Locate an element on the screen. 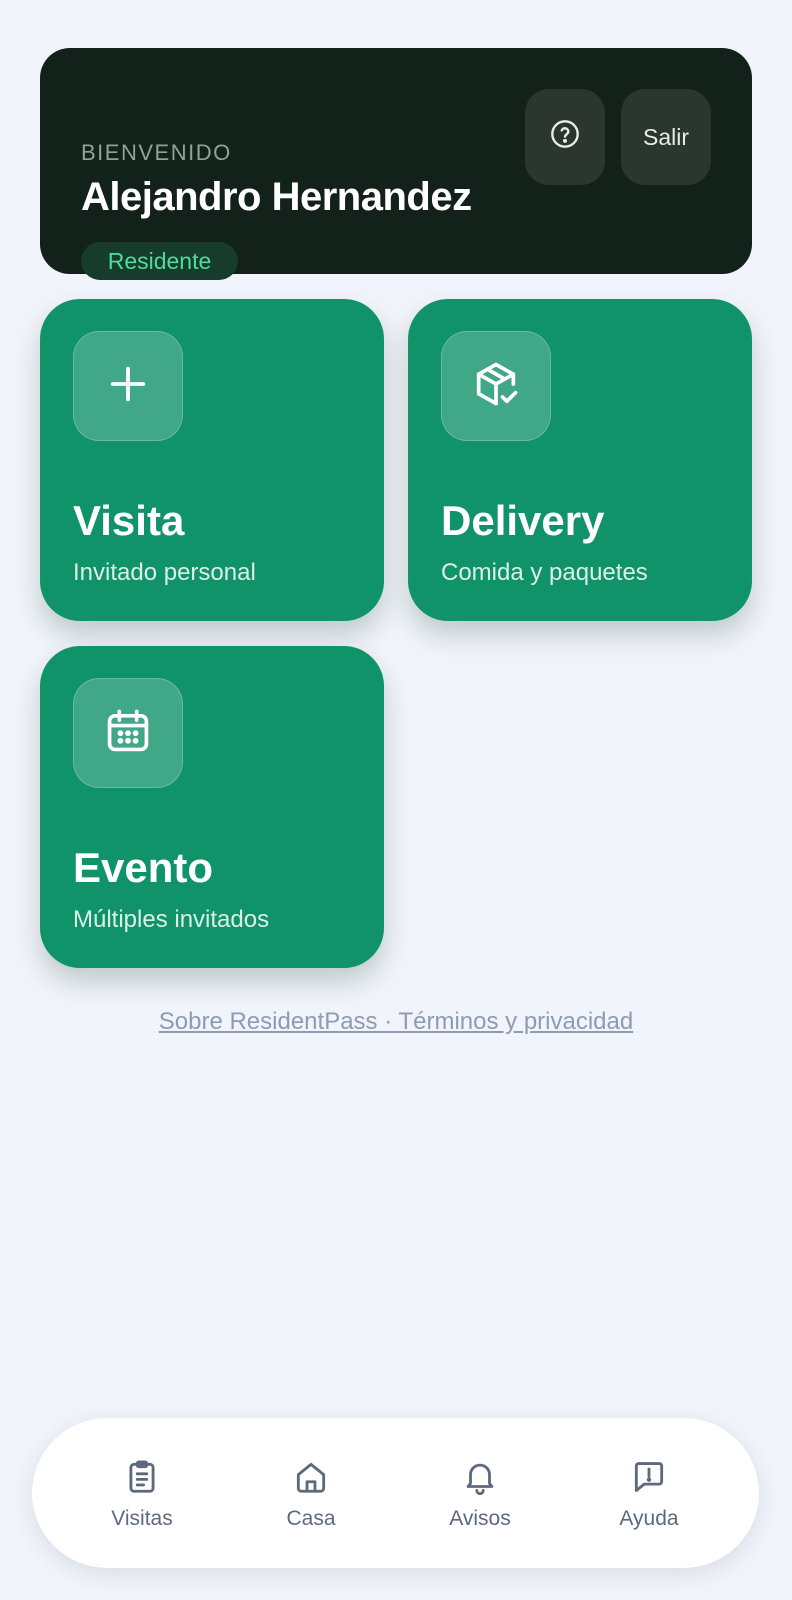 This screenshot has height=1600, width=792. visita-icon-box is located at coordinates (128, 386).